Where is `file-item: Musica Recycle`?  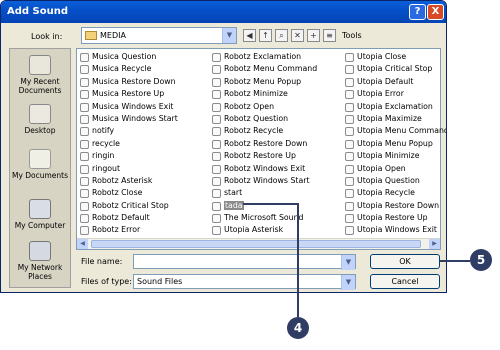 file-item: Musica Recycle is located at coordinates (128, 69).